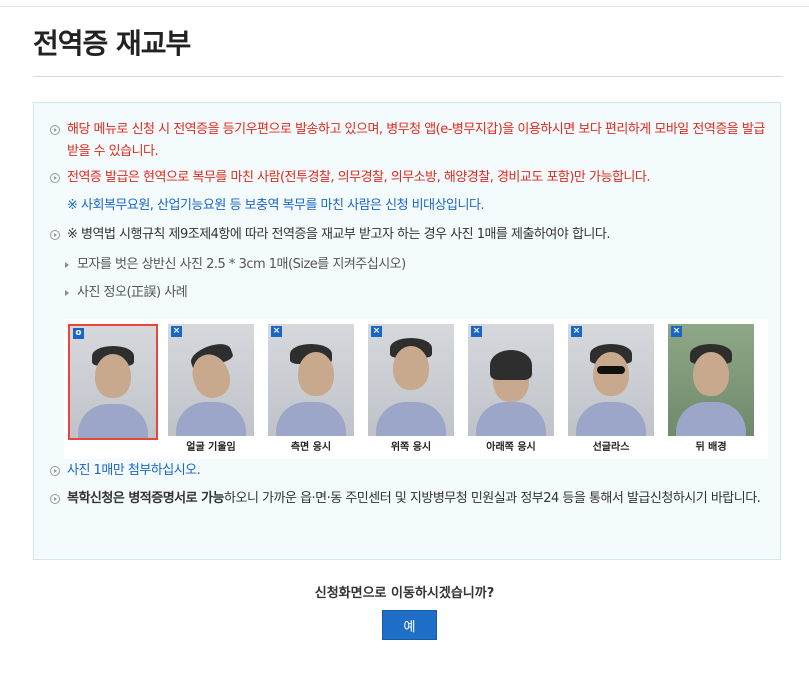 The height and width of the screenshot is (675, 809). What do you see at coordinates (311, 380) in the screenshot?
I see `photo-example-side: ×` at bounding box center [311, 380].